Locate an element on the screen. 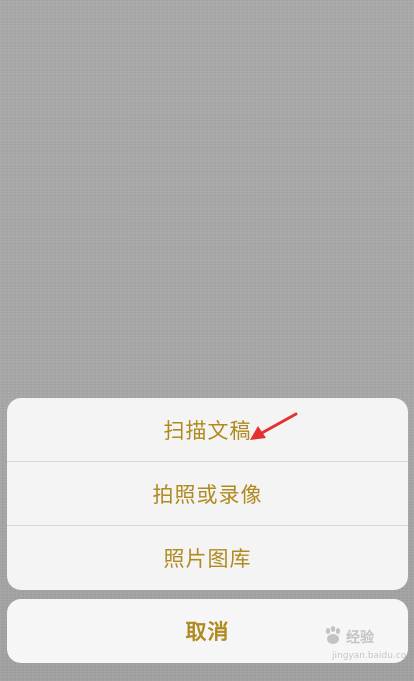 The width and height of the screenshot is (414, 681). photo-library-option: 照片图库 is located at coordinates (207, 558).